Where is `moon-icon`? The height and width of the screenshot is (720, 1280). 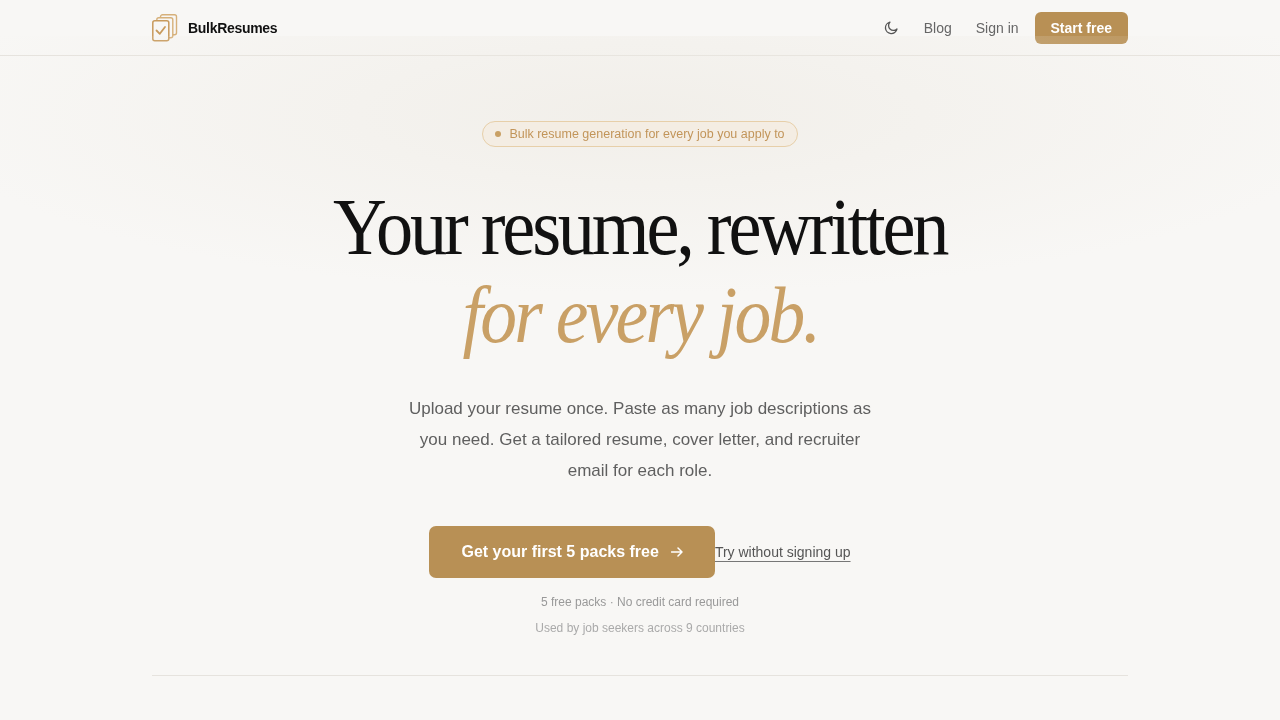
moon-icon is located at coordinates (892, 27).